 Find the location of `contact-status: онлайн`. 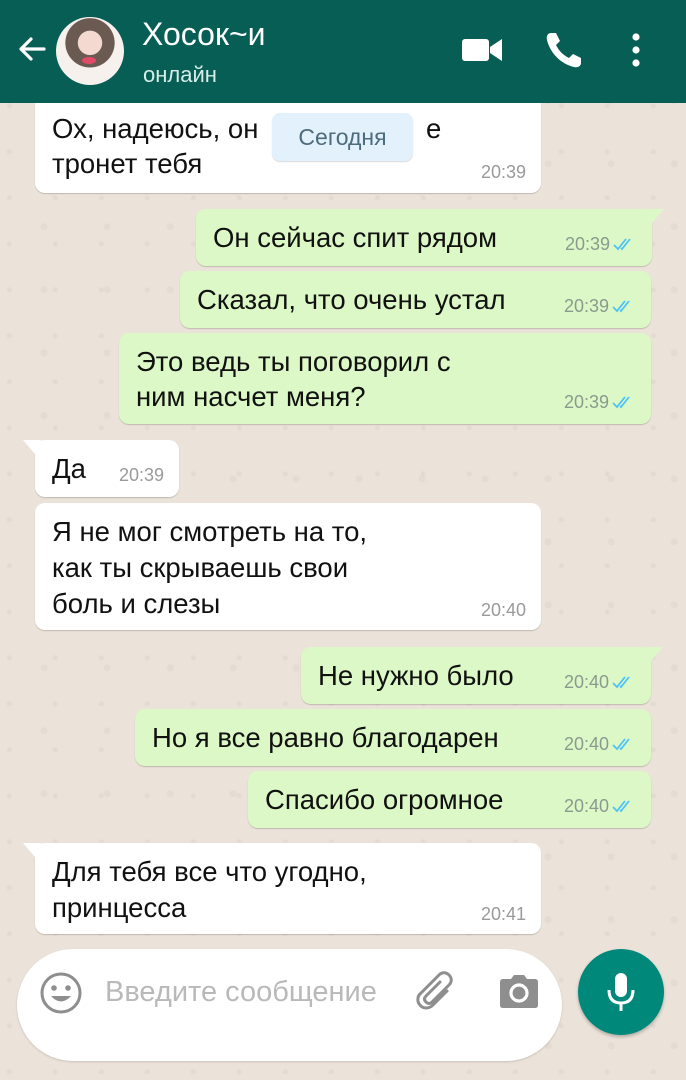

contact-status: онлайн is located at coordinates (180, 74).